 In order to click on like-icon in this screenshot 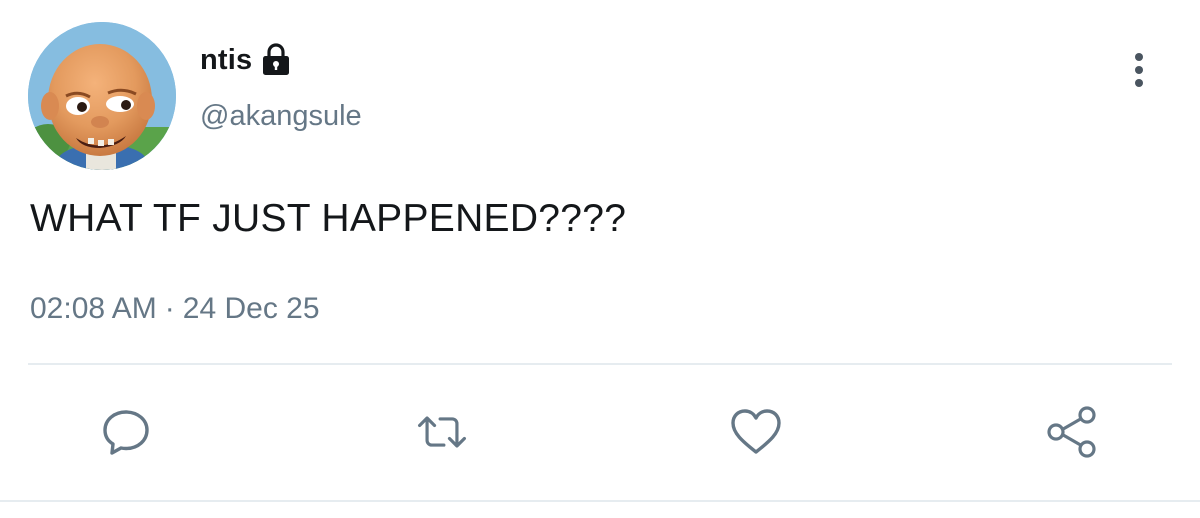, I will do `click(756, 431)`.